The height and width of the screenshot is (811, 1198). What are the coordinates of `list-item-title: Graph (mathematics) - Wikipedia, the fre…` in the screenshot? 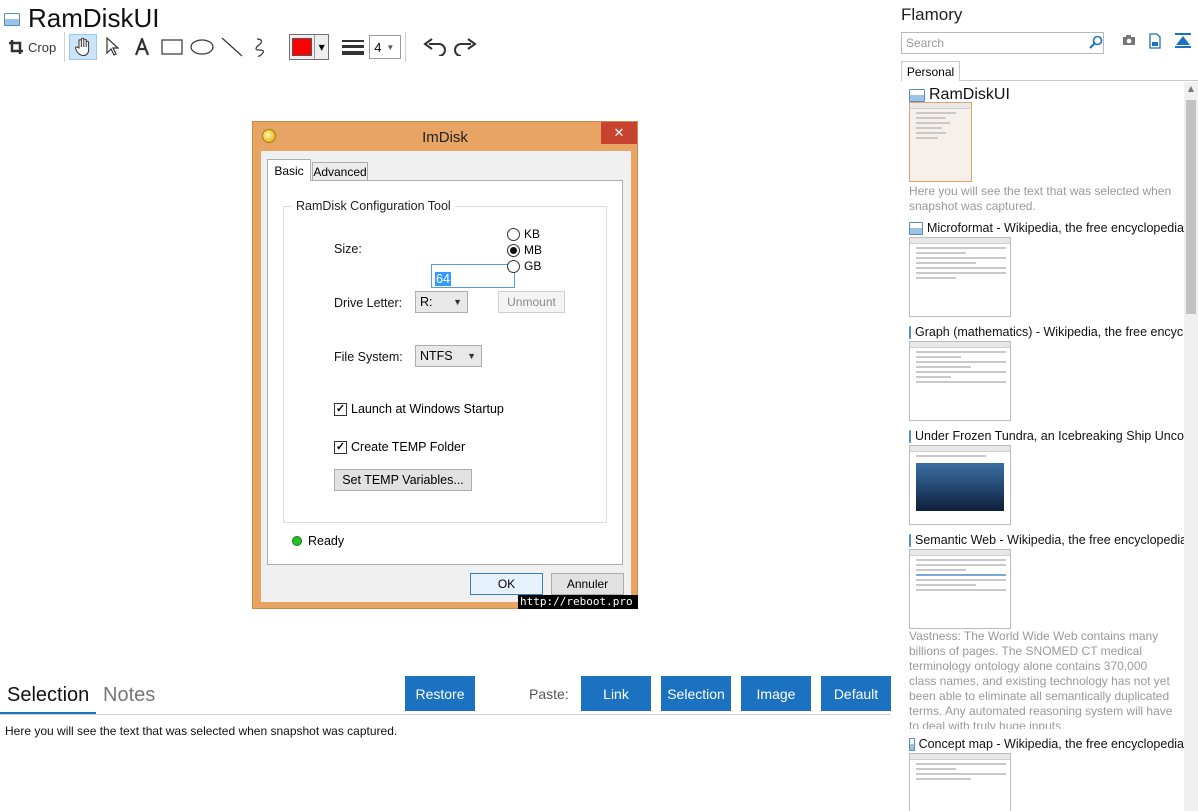 It's located at (1046, 332).